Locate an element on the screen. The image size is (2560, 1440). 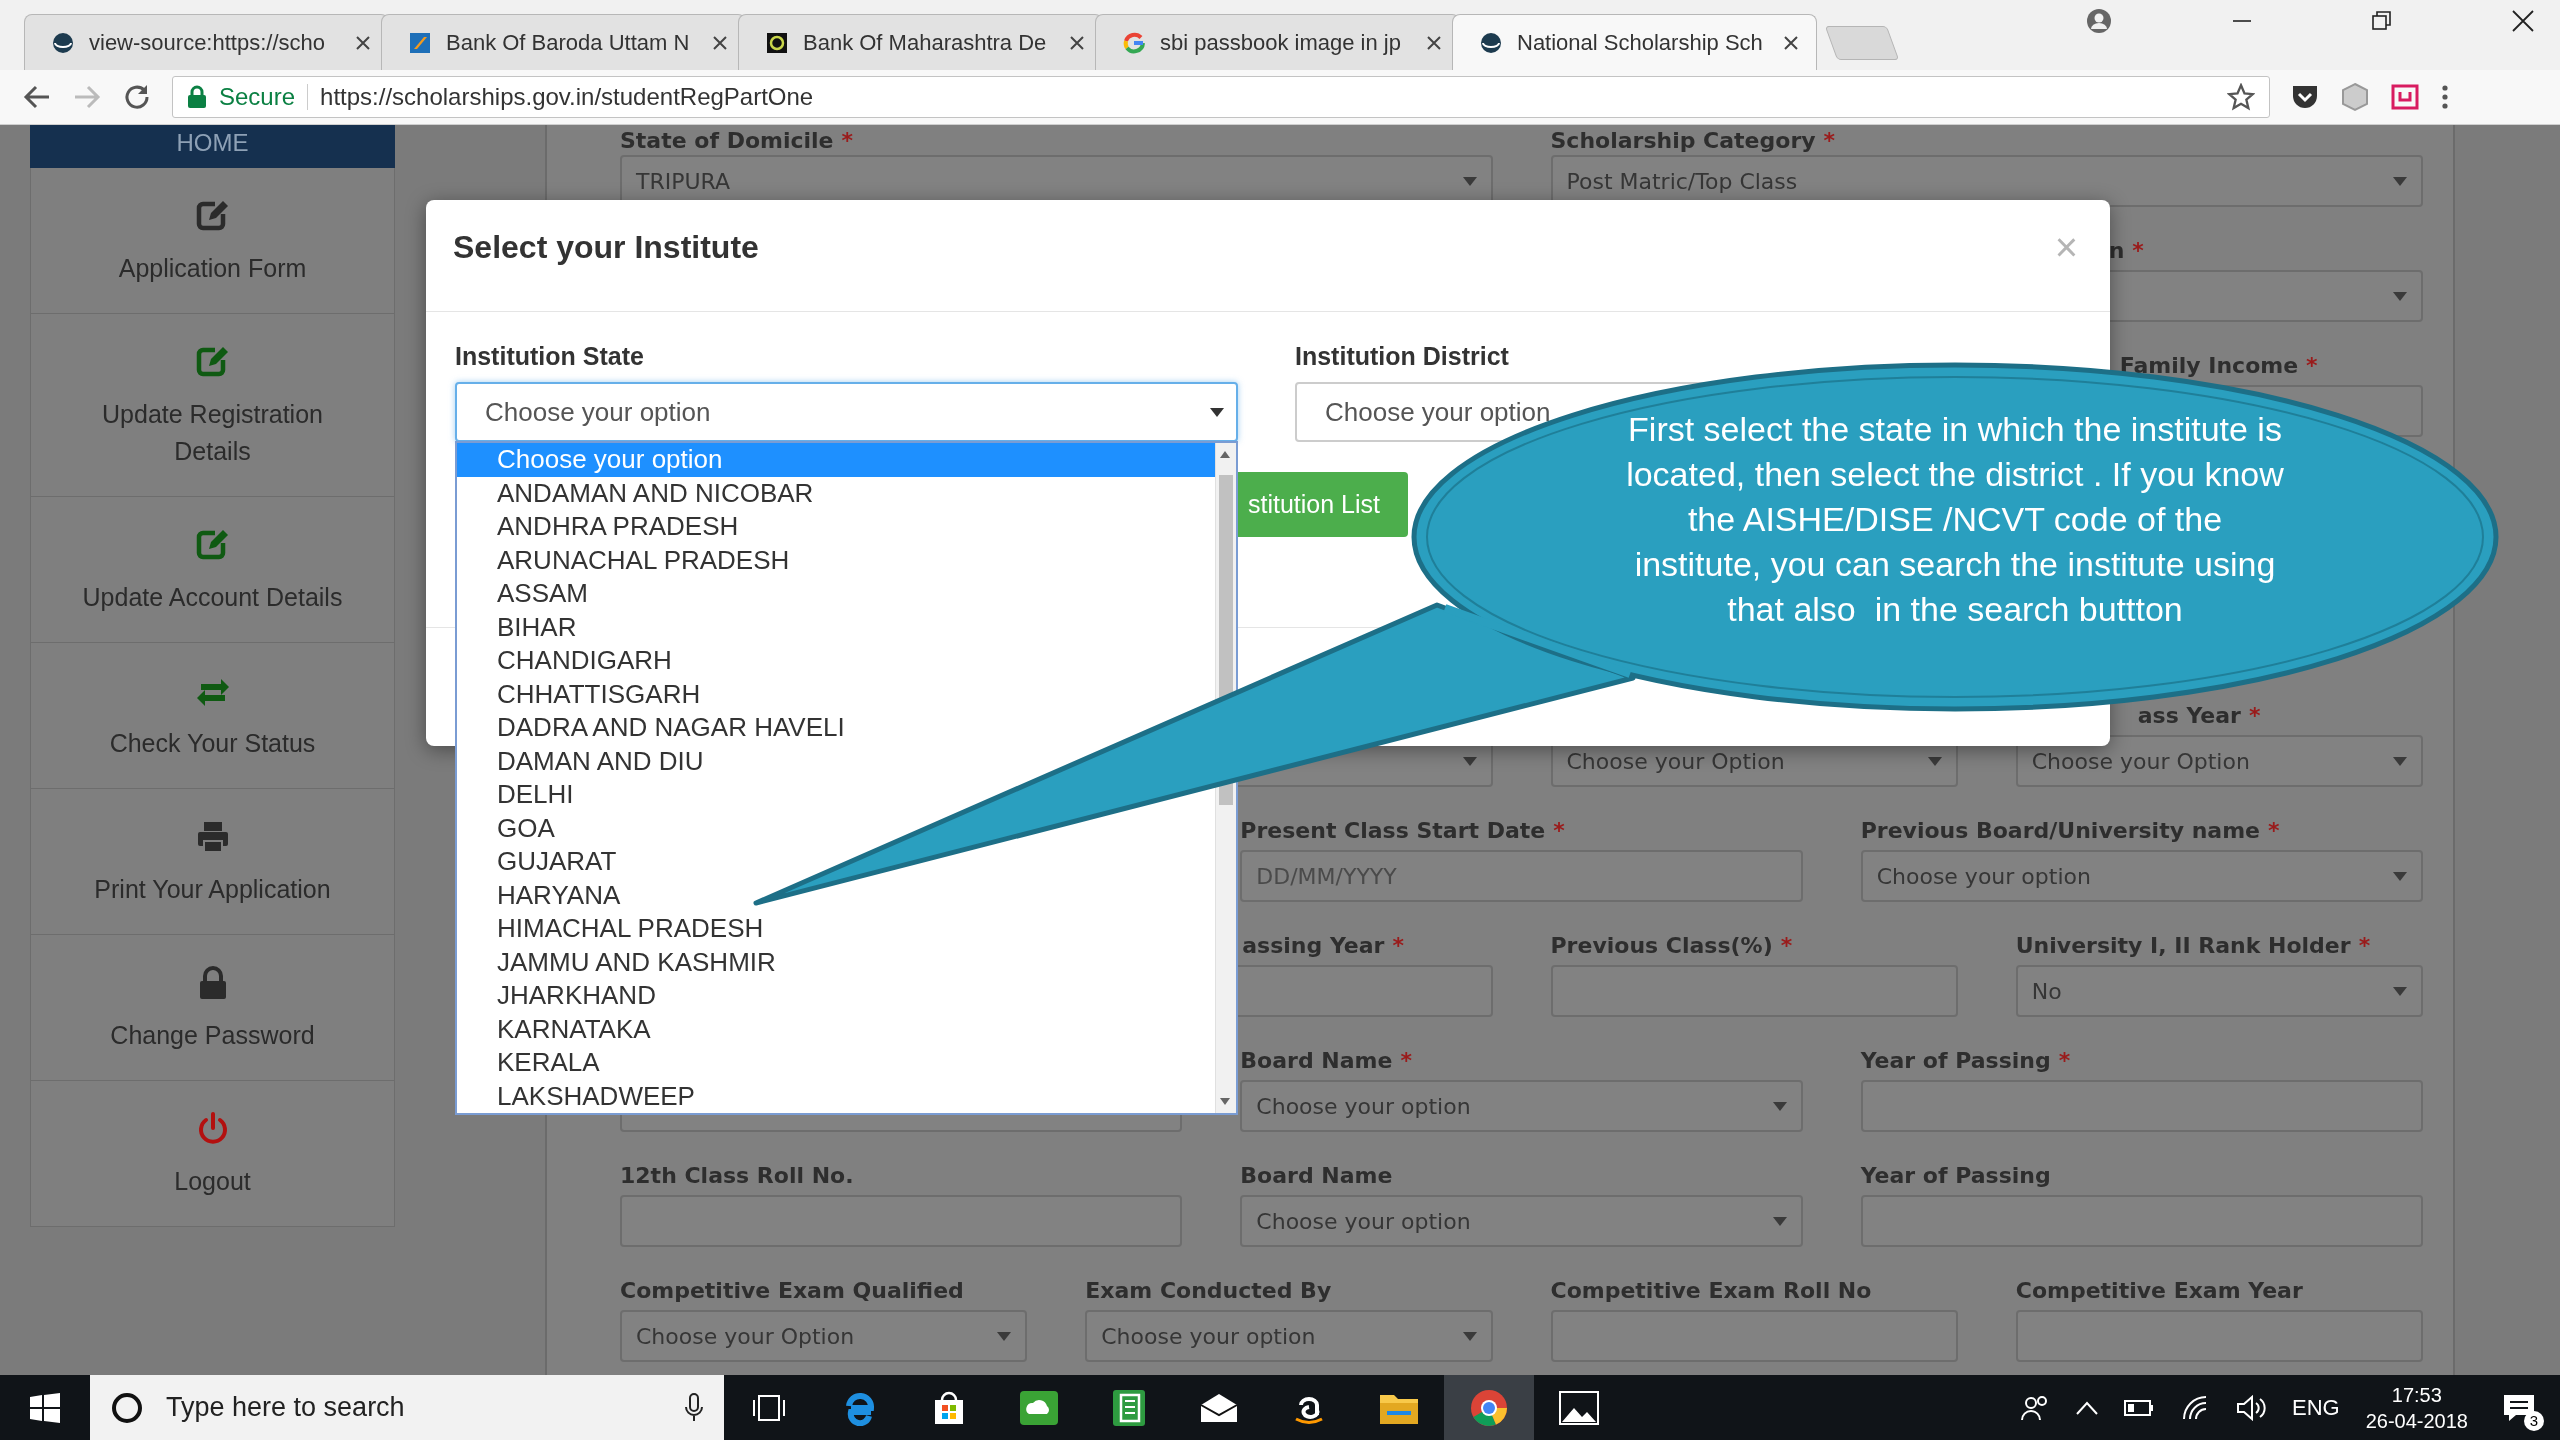
dropdown-option: JHARKHAND is located at coordinates (836, 996).